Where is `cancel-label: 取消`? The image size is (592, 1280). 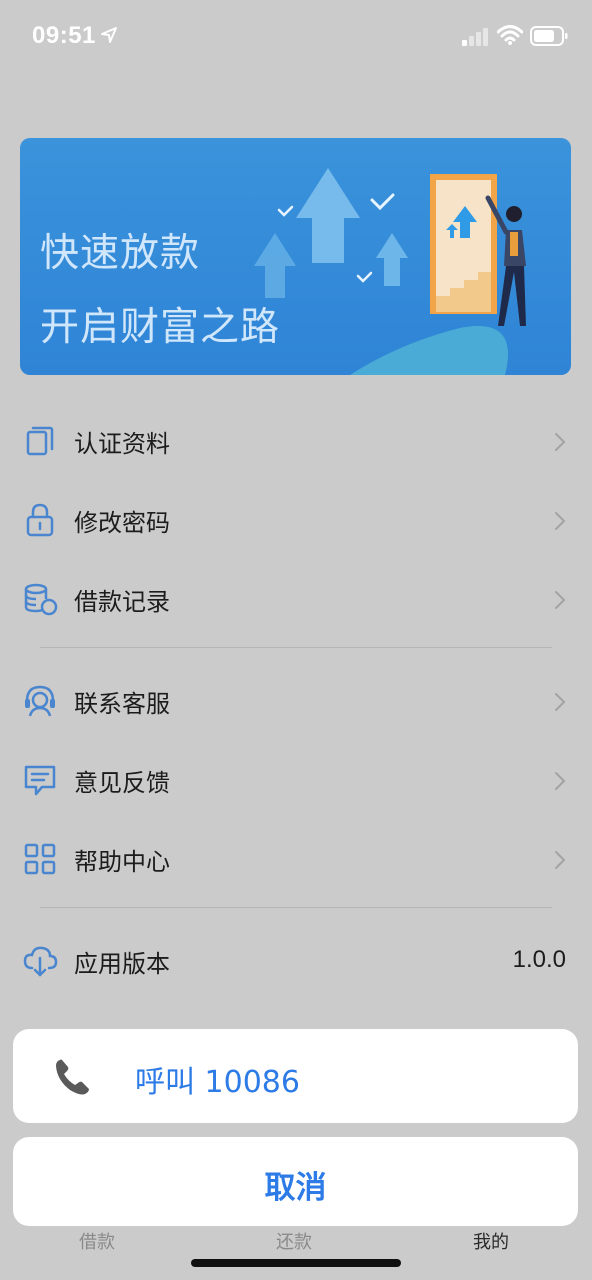
cancel-label: 取消 is located at coordinates (295, 1188).